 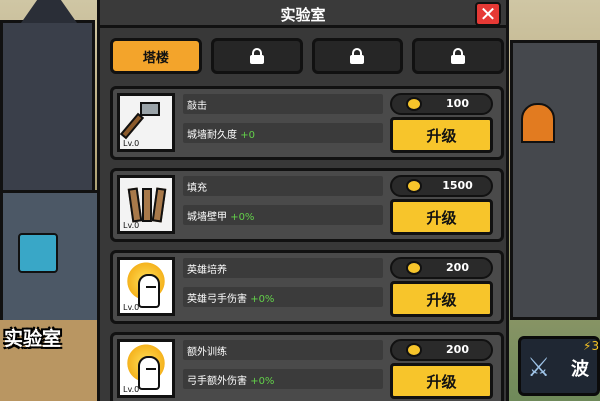 I want to click on cost-display: 100, so click(x=441, y=104).